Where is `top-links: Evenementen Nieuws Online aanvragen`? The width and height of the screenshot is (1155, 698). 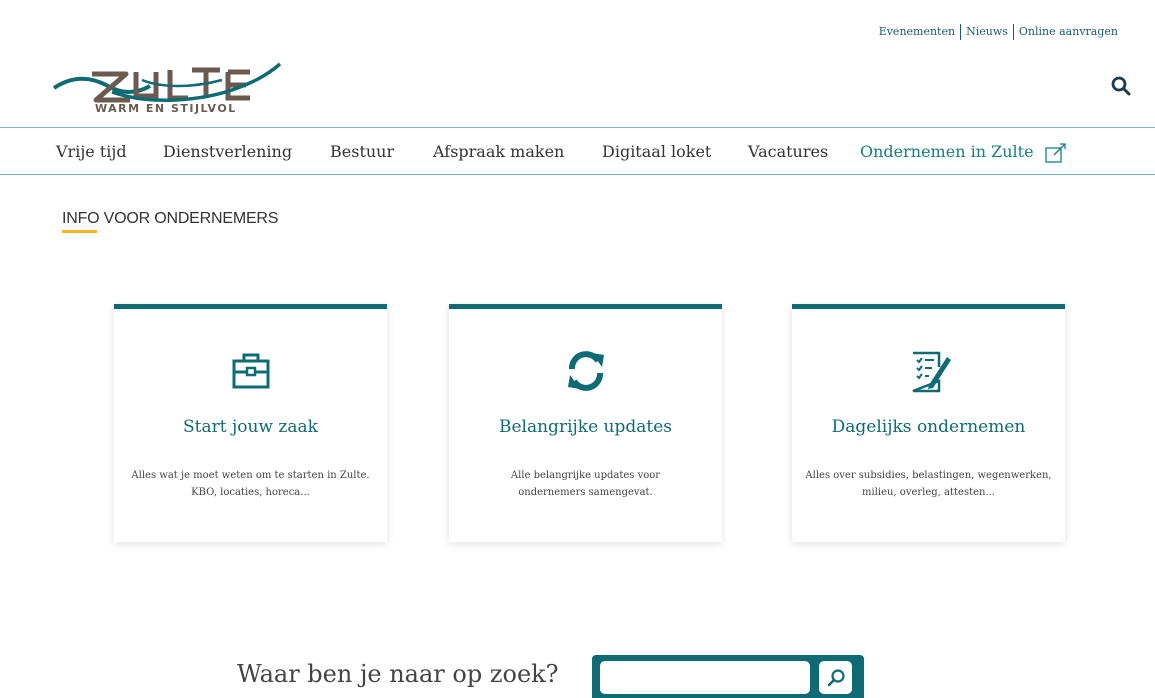
top-links: Evenementen Nieuws Online aanvragen is located at coordinates (998, 32).